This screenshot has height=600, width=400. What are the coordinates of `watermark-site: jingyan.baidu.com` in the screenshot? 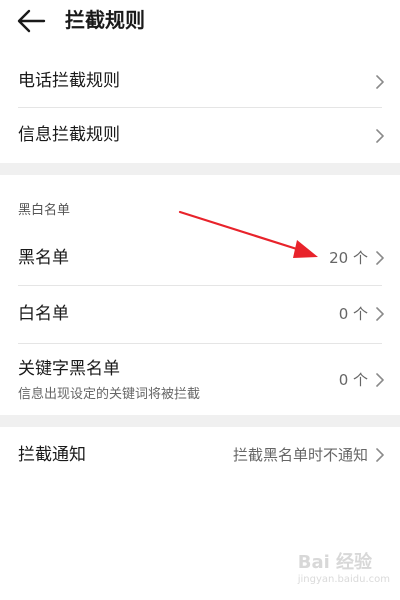 It's located at (343, 579).